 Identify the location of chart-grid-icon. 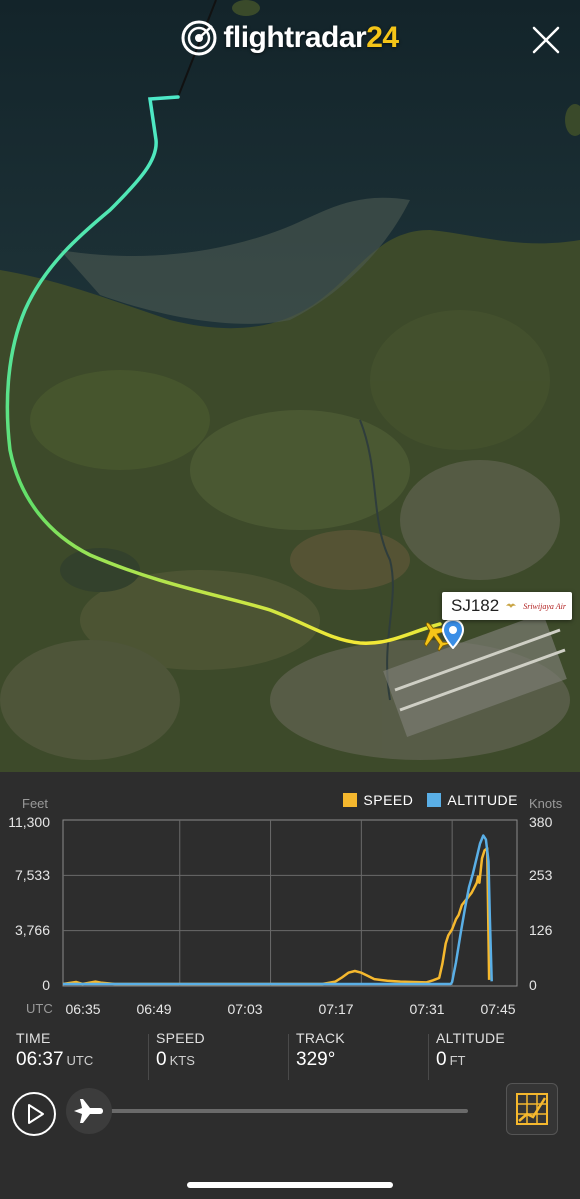
(532, 1109).